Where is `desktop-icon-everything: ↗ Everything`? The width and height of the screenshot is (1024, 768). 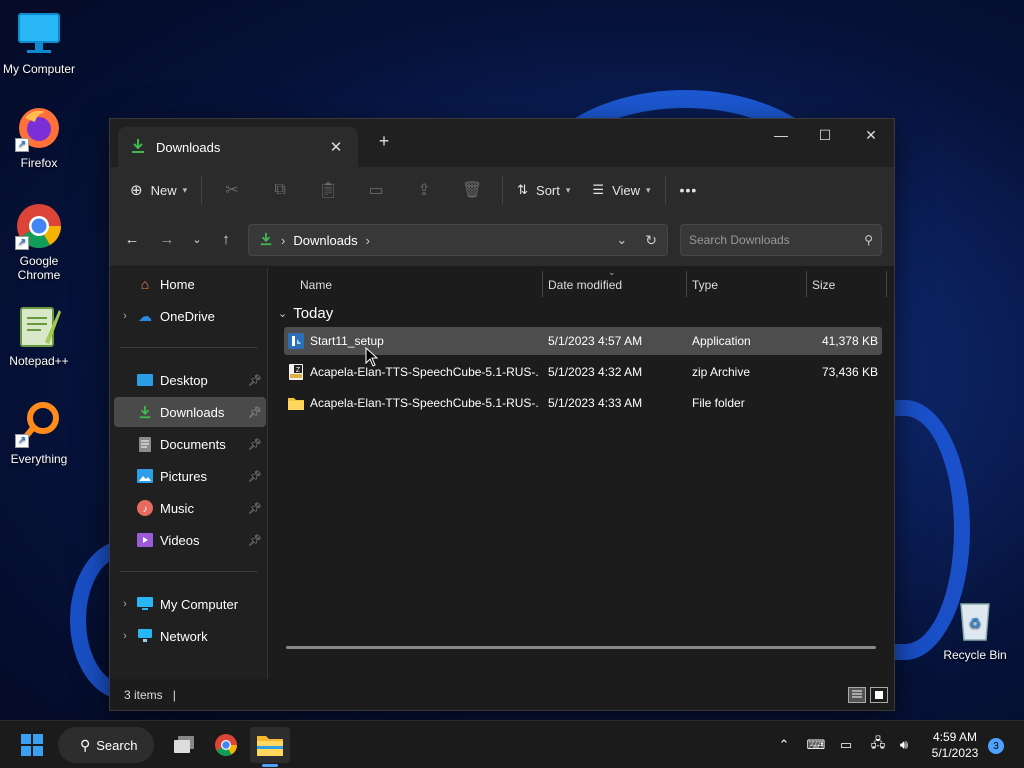
desktop-icon-everything: ↗ Everything is located at coordinates (39, 433).